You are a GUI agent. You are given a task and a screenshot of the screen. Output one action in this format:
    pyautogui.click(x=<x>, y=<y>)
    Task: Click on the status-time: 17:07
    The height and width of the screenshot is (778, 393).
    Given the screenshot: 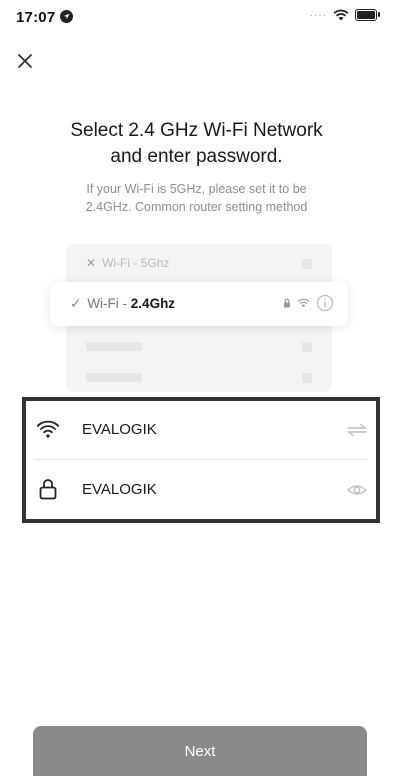 What is the action you would take?
    pyautogui.click(x=36, y=17)
    